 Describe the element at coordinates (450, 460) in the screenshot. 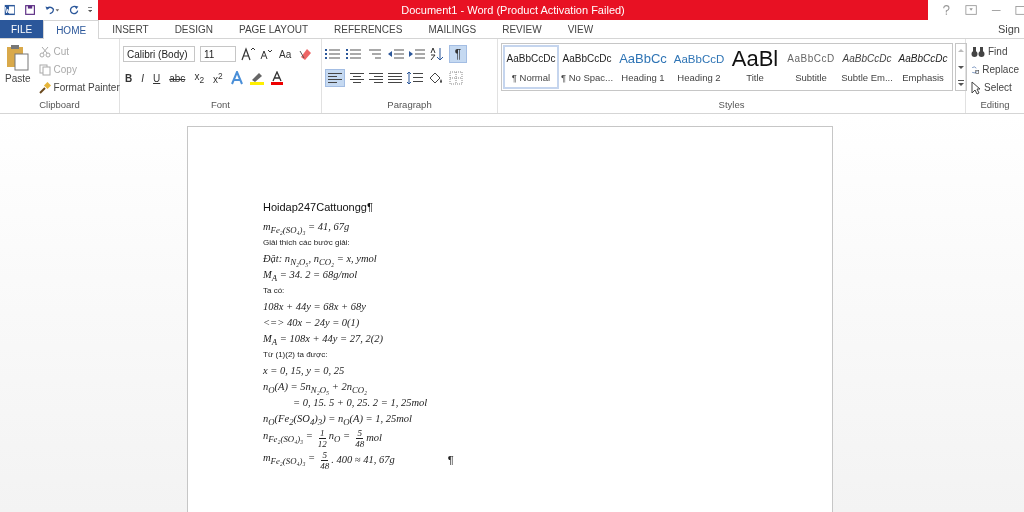

I see `paragraph-mark: ¶` at that location.